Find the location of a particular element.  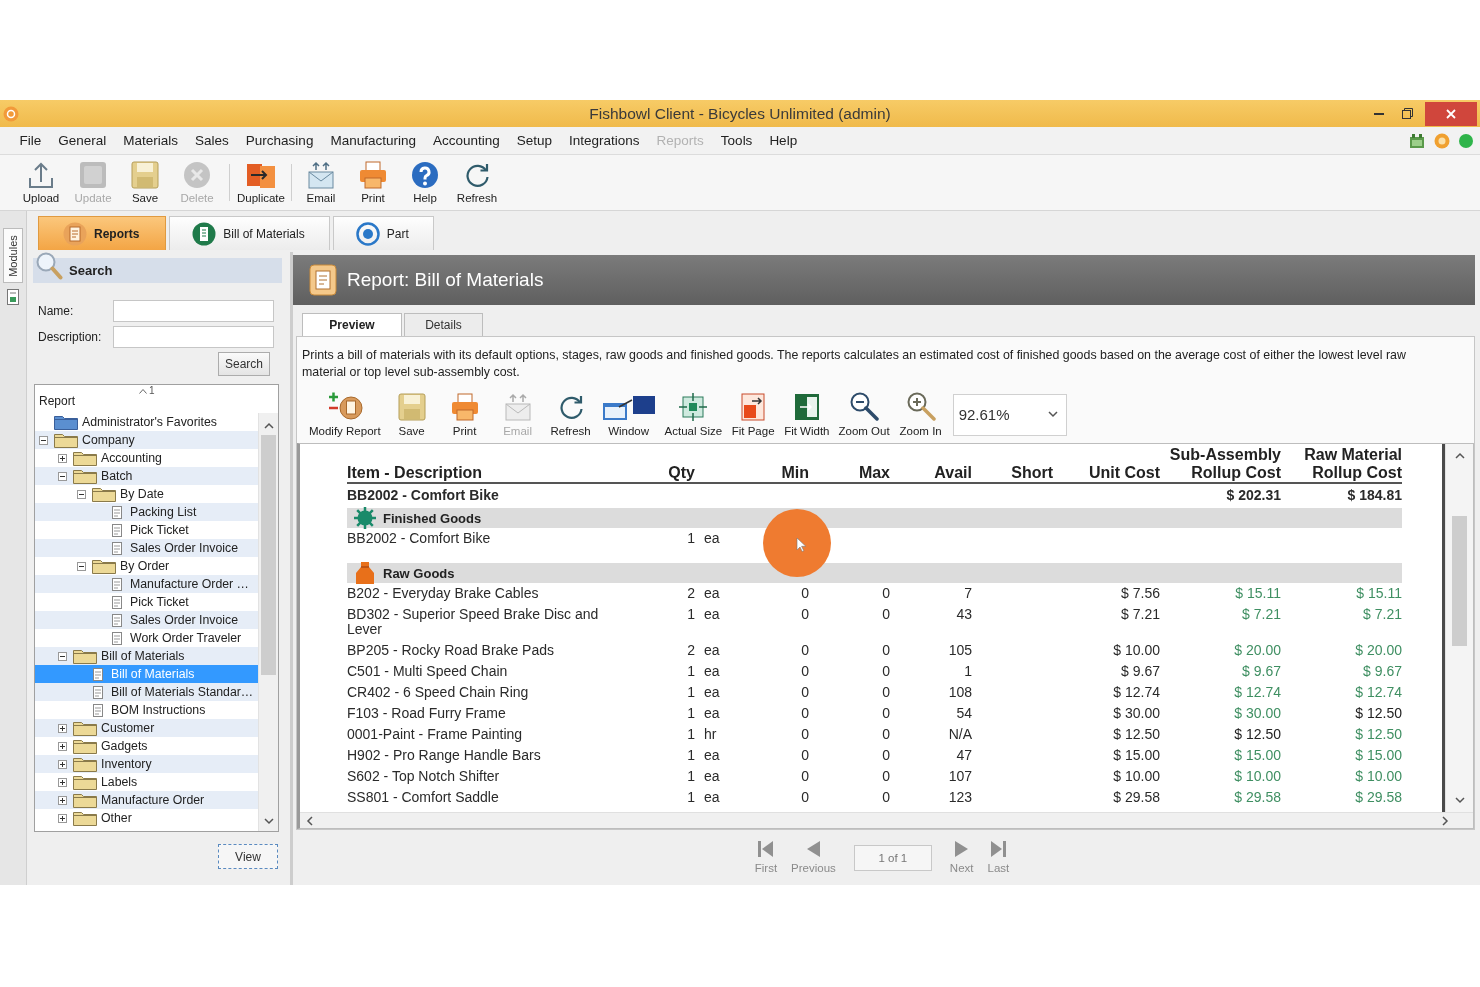

menu-item: Tools is located at coordinates (736, 140).